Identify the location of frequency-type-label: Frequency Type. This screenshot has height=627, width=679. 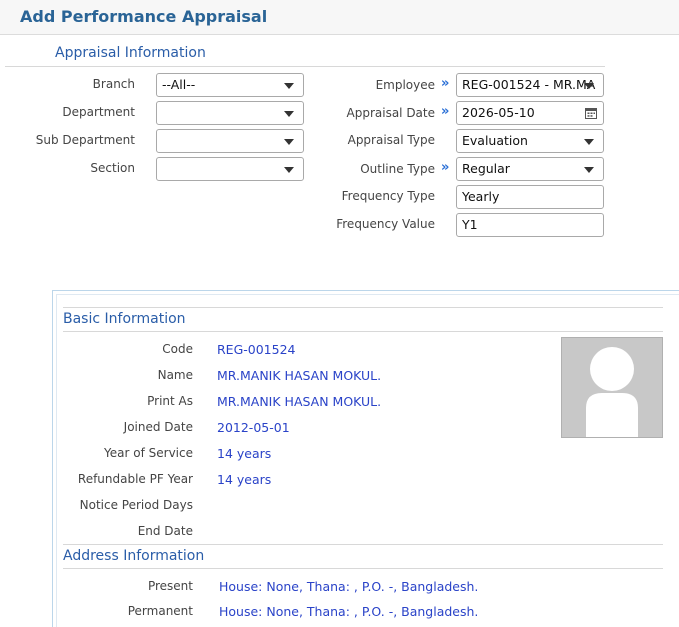
(388, 196).